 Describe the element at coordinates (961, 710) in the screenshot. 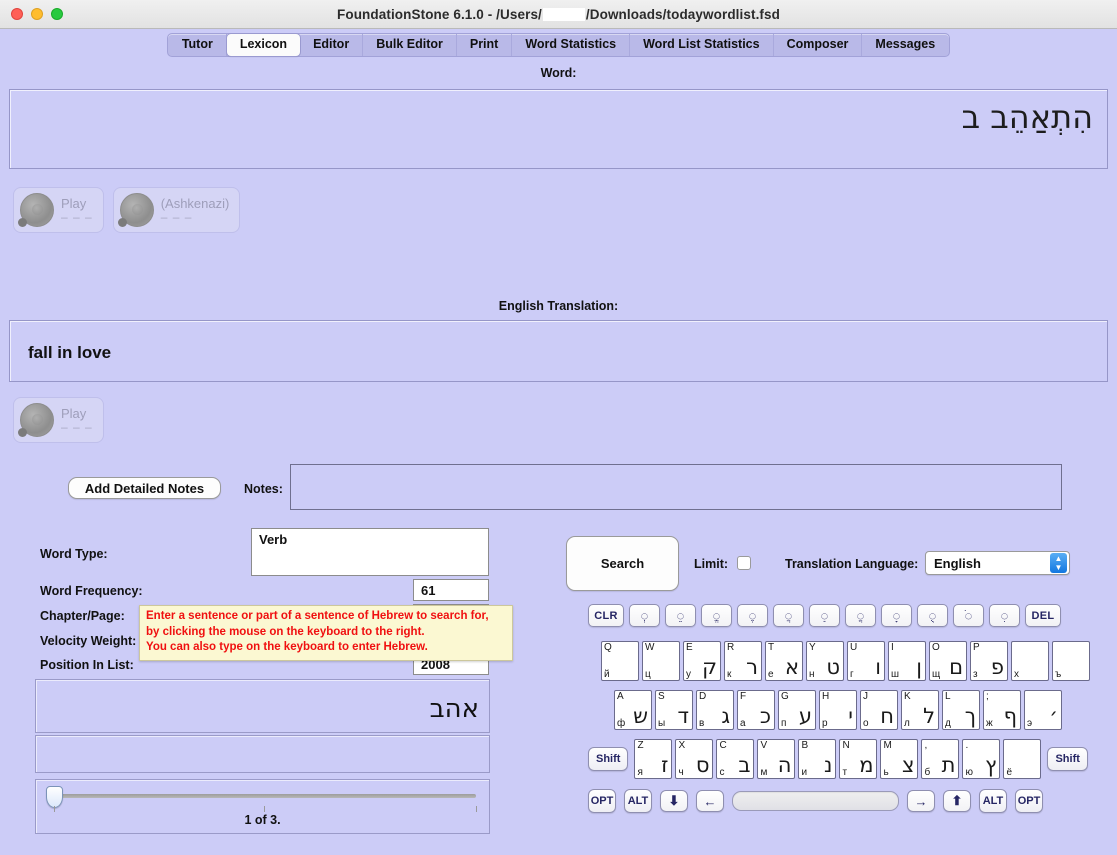

I see `key-ך: Lд ך` at that location.